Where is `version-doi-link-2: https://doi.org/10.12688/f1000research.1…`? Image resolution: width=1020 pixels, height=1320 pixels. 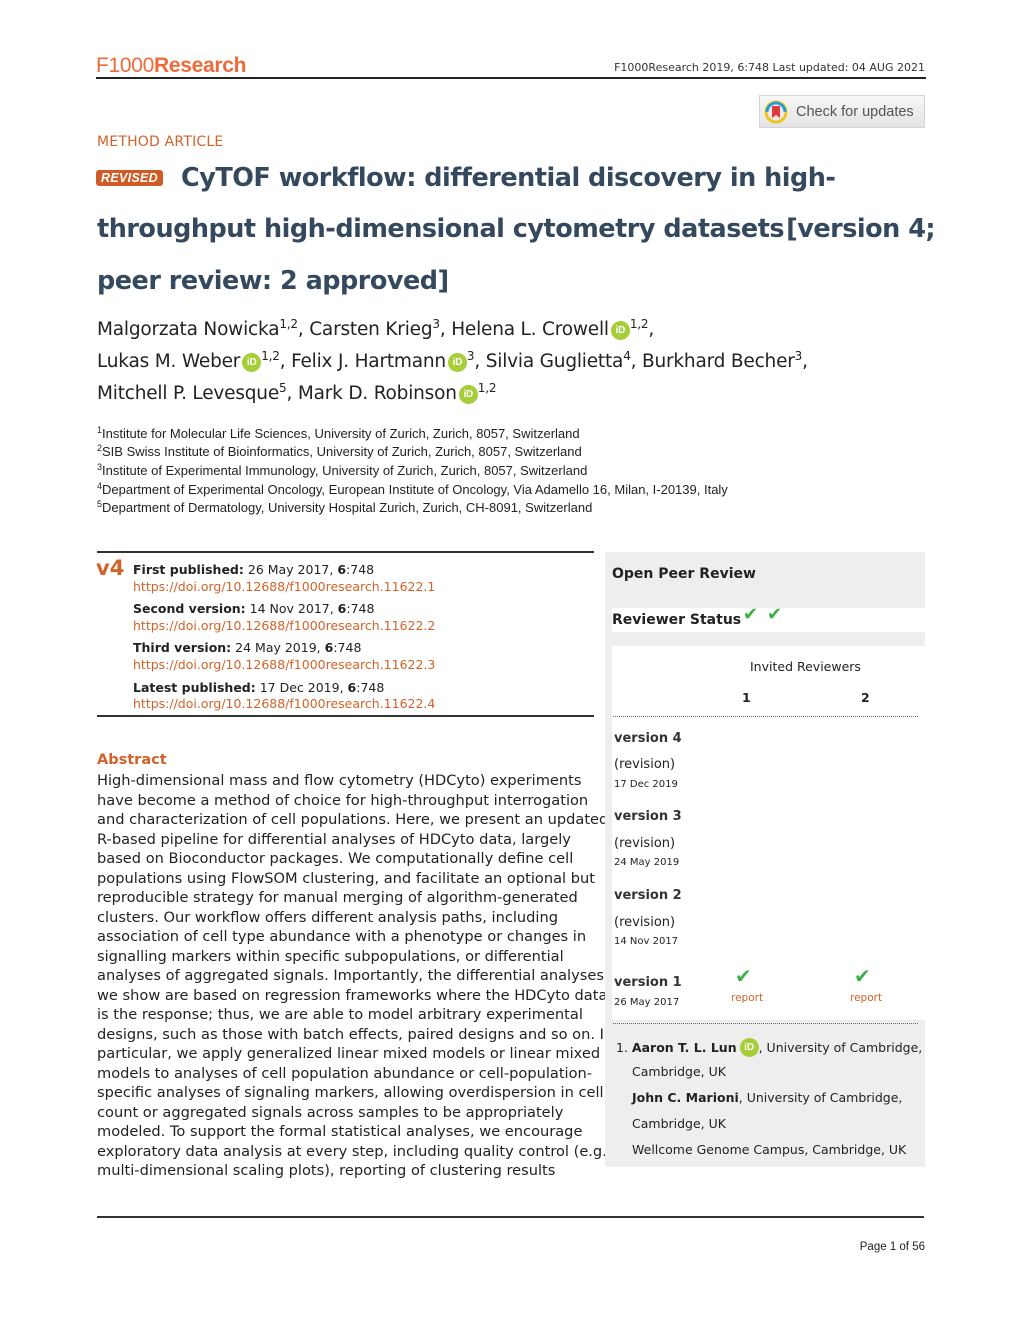 version-doi-link-2: https://doi.org/10.12688/f1000research.1… is located at coordinates (284, 625).